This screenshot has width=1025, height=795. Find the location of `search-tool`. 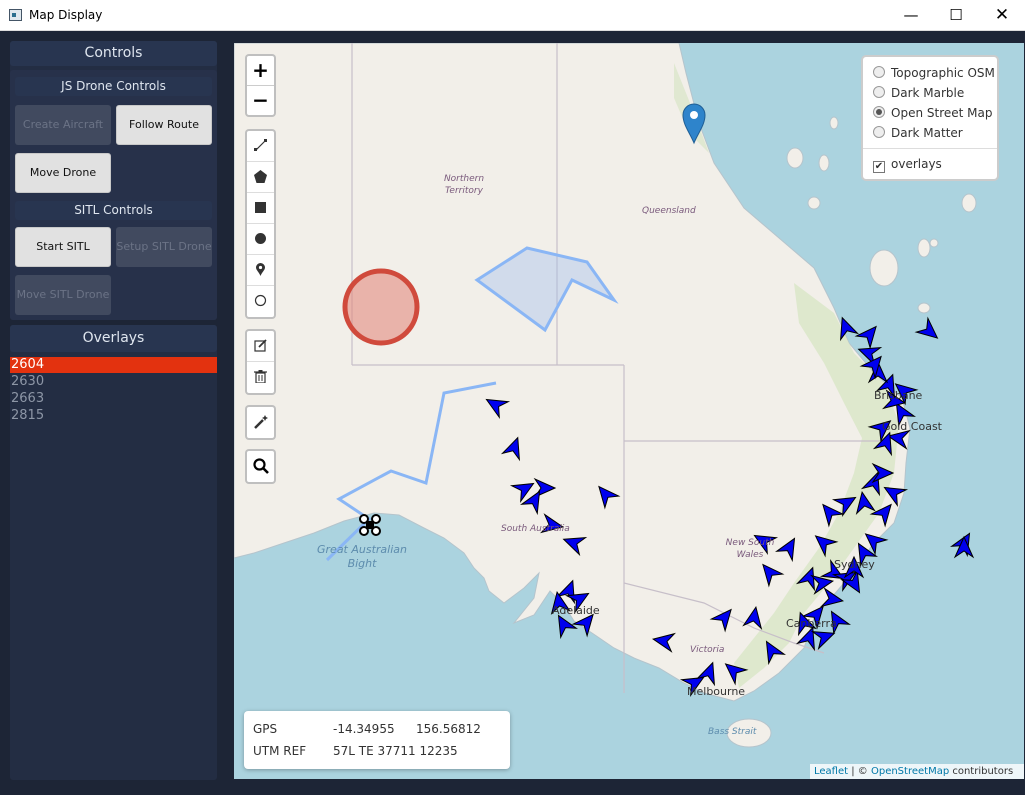

search-tool is located at coordinates (260, 466).